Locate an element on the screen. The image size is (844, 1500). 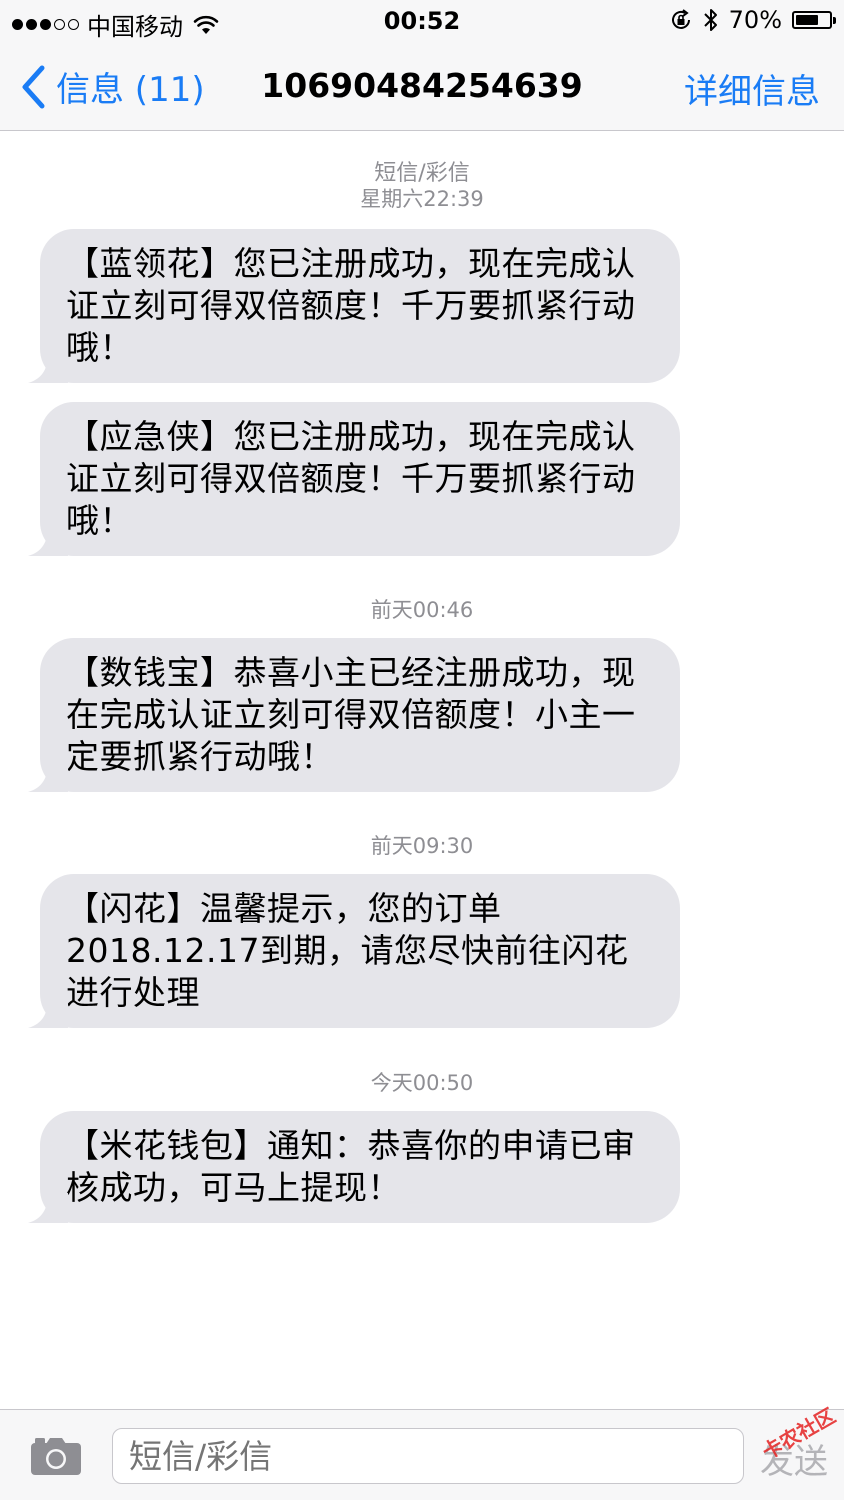
camera-button is located at coordinates (56, 1458).